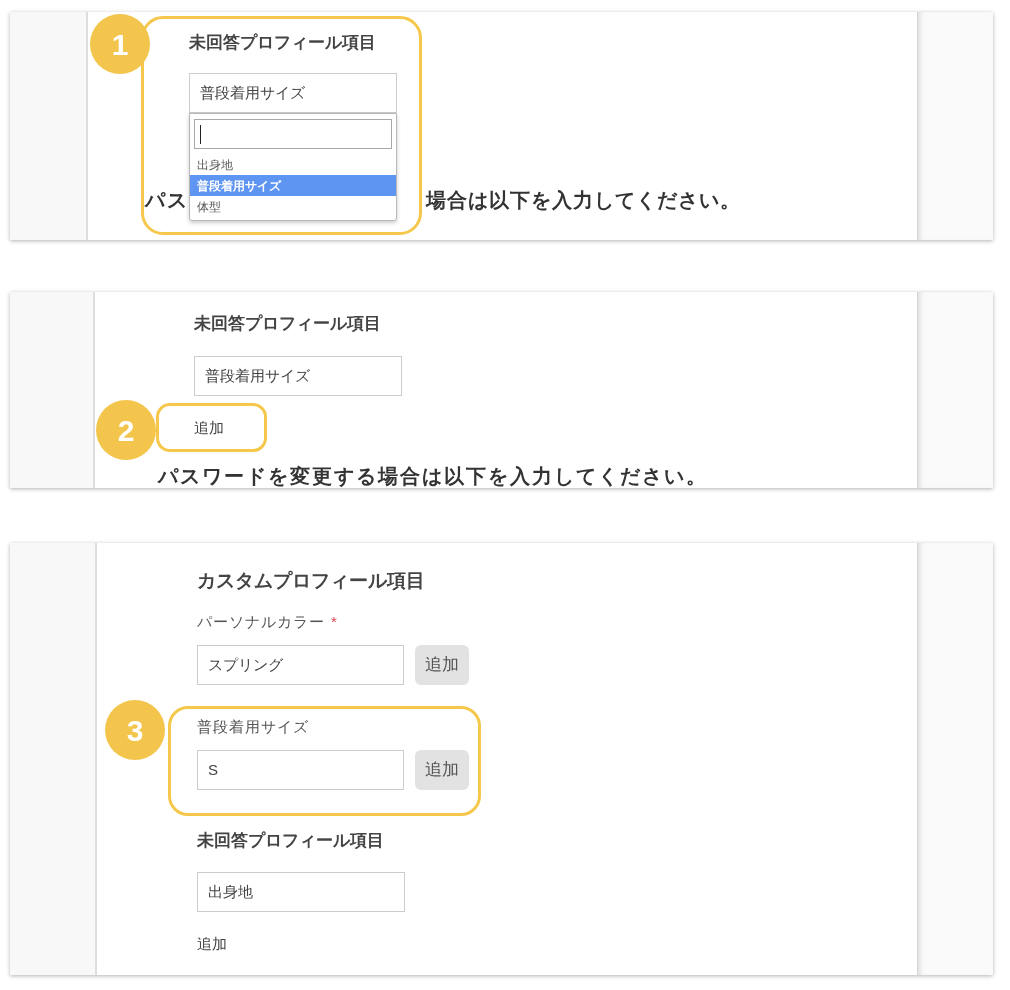  What do you see at coordinates (311, 581) in the screenshot?
I see `section-heading: カスタムプロフィール項目` at bounding box center [311, 581].